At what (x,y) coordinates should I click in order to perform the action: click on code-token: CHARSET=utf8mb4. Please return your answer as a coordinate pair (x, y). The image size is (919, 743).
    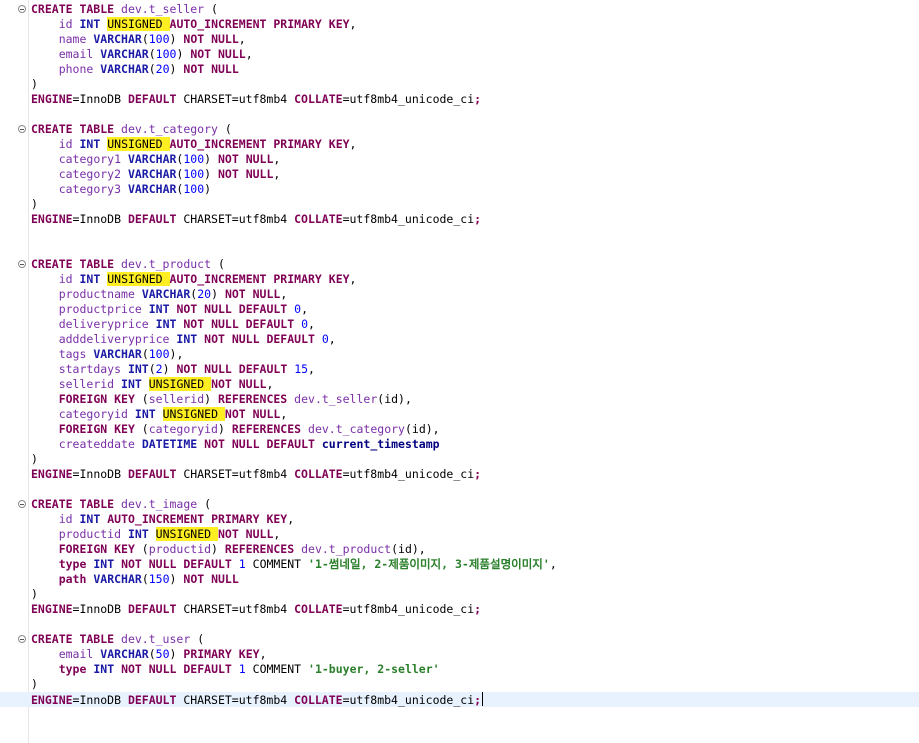
    Looking at the image, I should click on (235, 219).